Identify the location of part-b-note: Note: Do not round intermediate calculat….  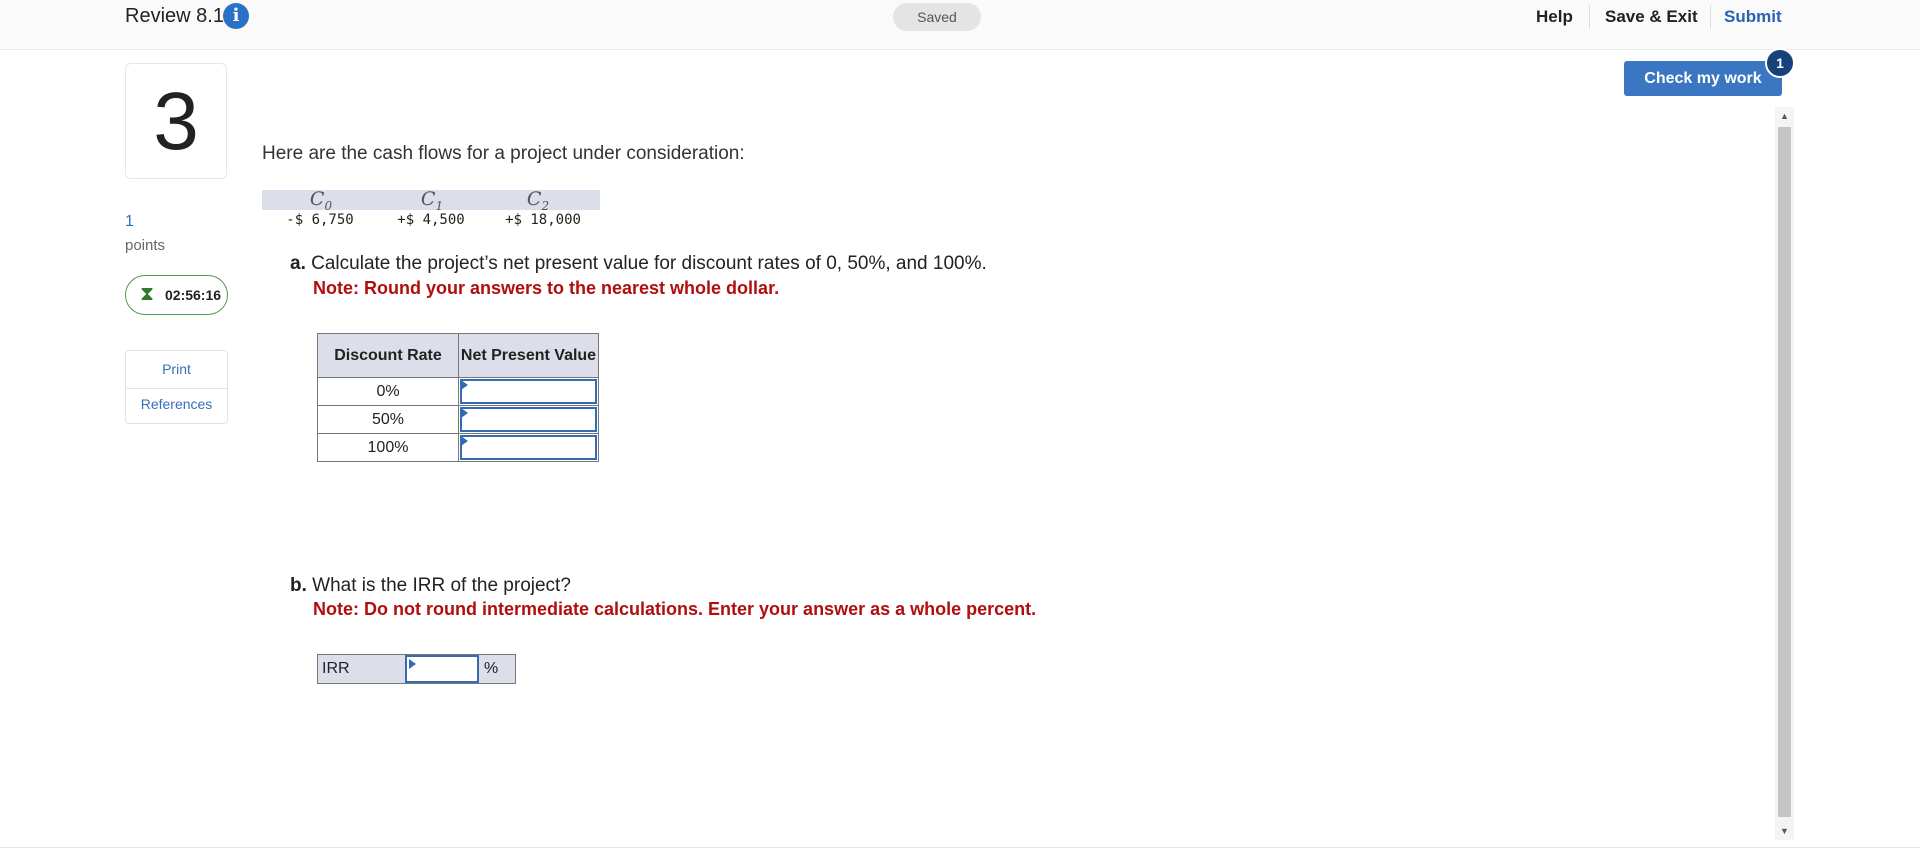
(675, 609).